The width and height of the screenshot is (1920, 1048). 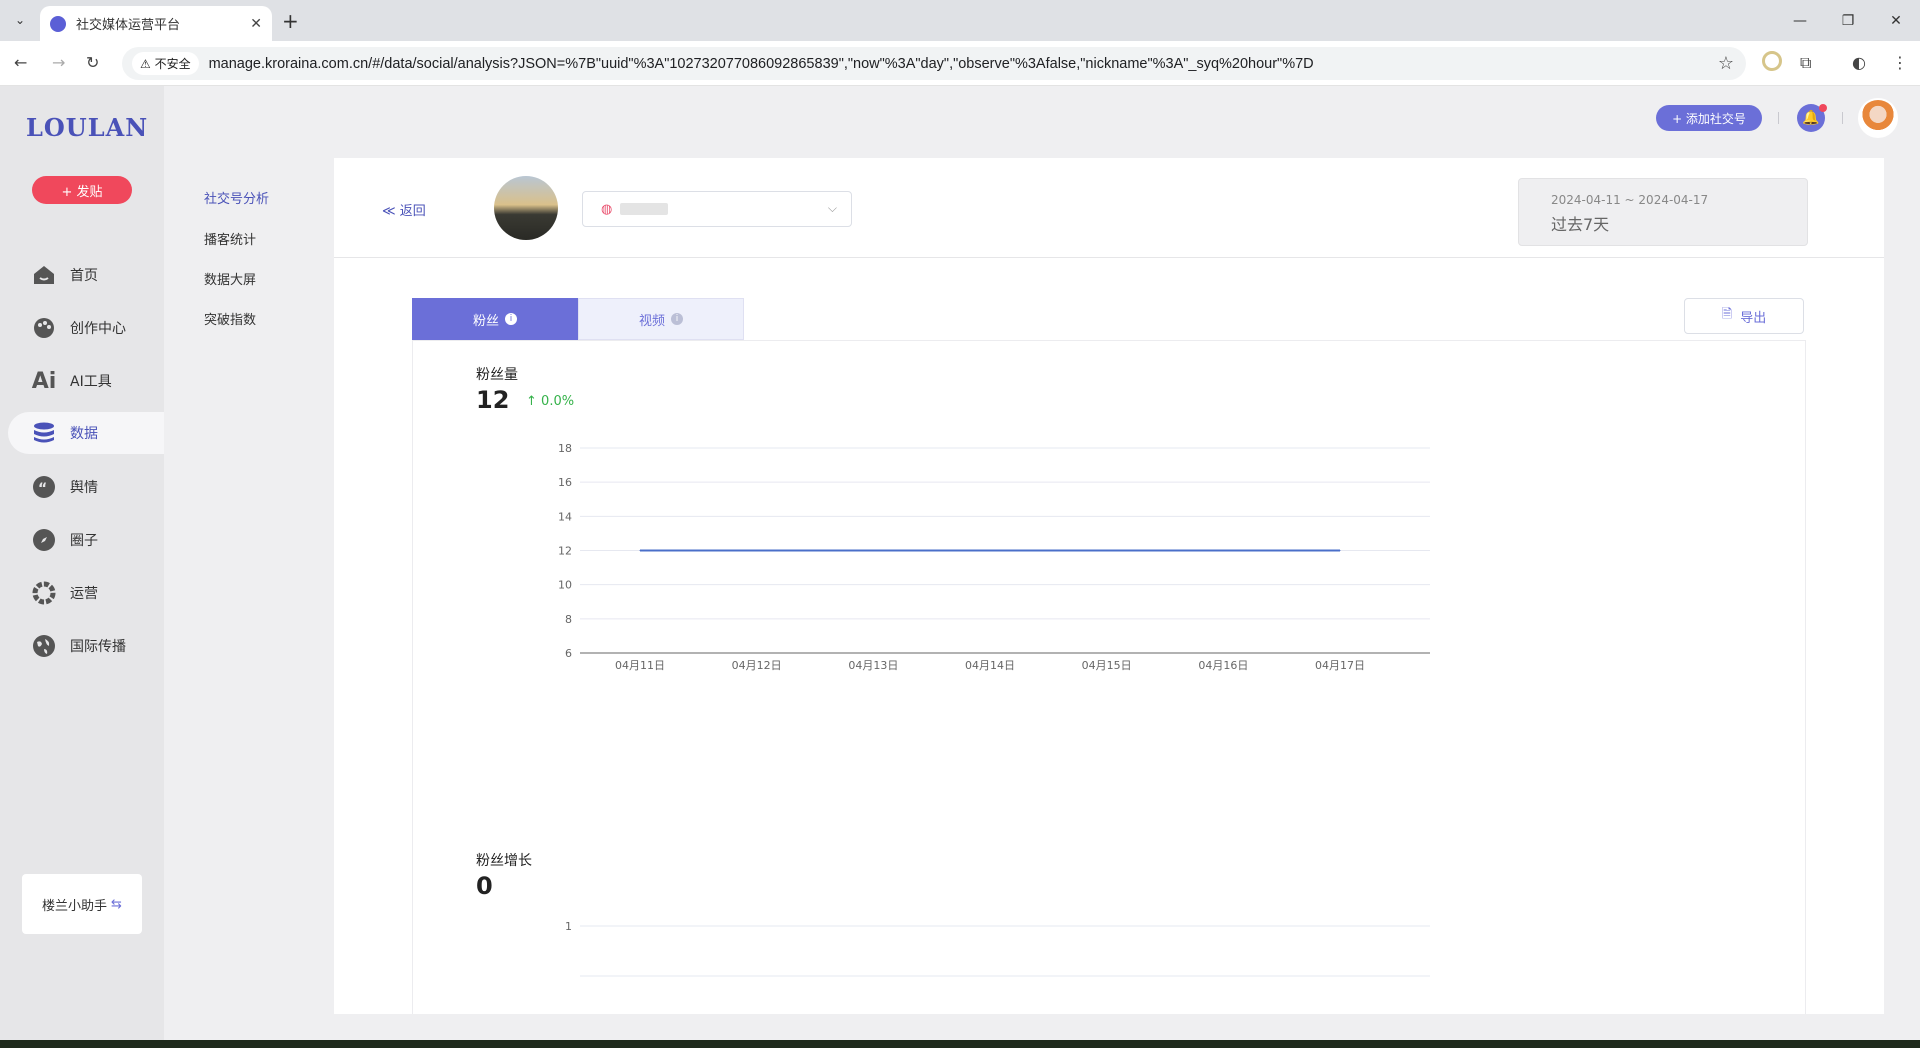 I want to click on security-warning: ⚠ 不安全, so click(x=165, y=63).